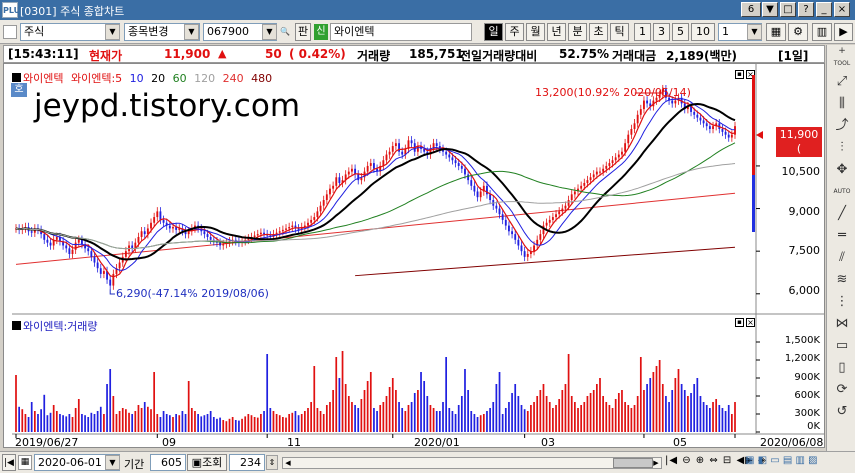  What do you see at coordinates (842, 127) in the screenshot?
I see `price-tool-icon: ⤴` at bounding box center [842, 127].